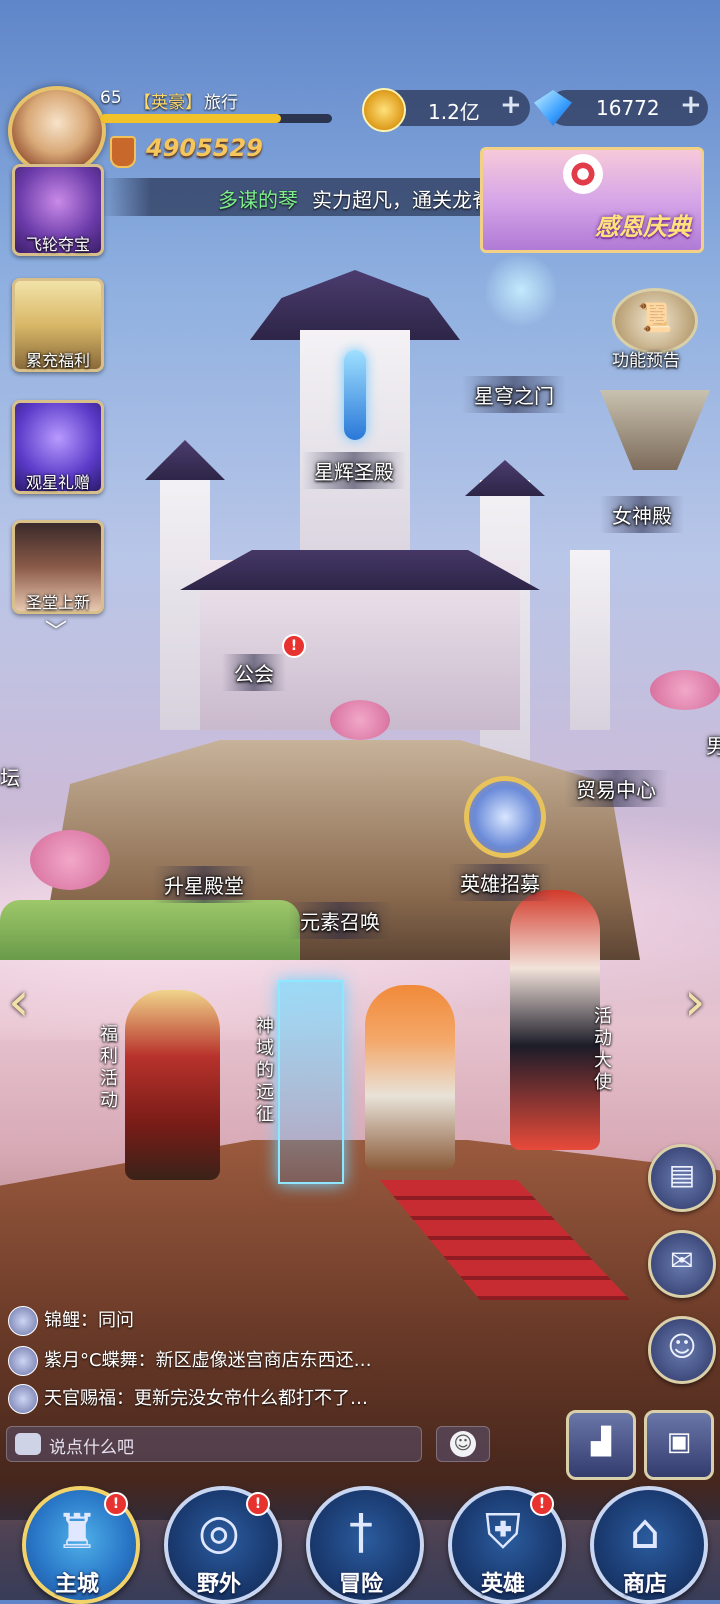  Describe the element at coordinates (258, 200) in the screenshot. I see `announcement-player-name: 多谋的琴` at that location.